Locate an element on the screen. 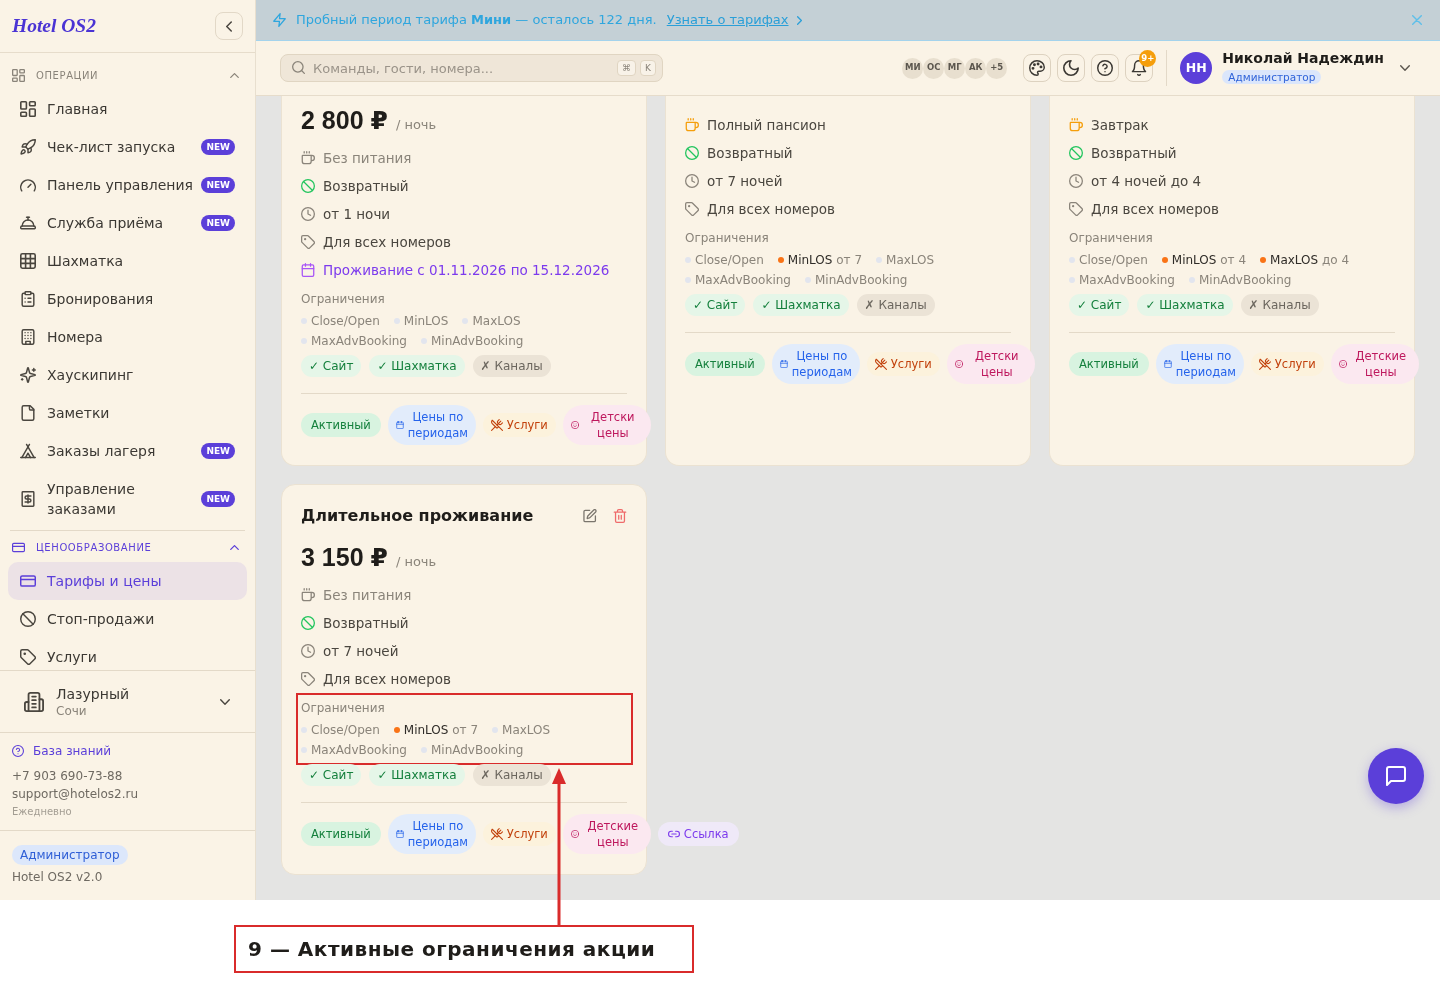 Image resolution: width=1440 pixels, height=997 pixels. role-badge: Администратор is located at coordinates (70, 855).